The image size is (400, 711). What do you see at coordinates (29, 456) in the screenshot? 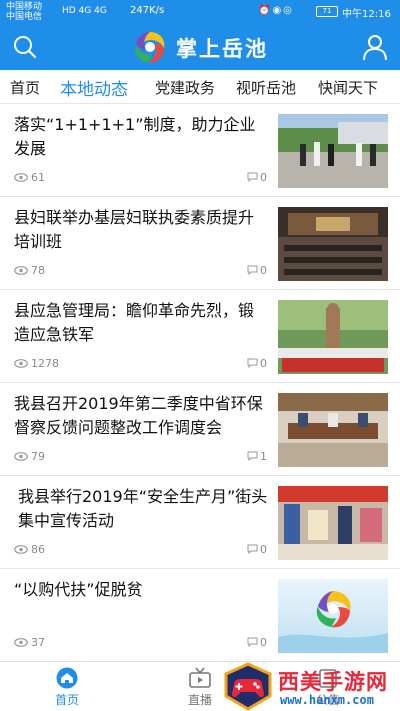
I see `view-count: 79` at bounding box center [29, 456].